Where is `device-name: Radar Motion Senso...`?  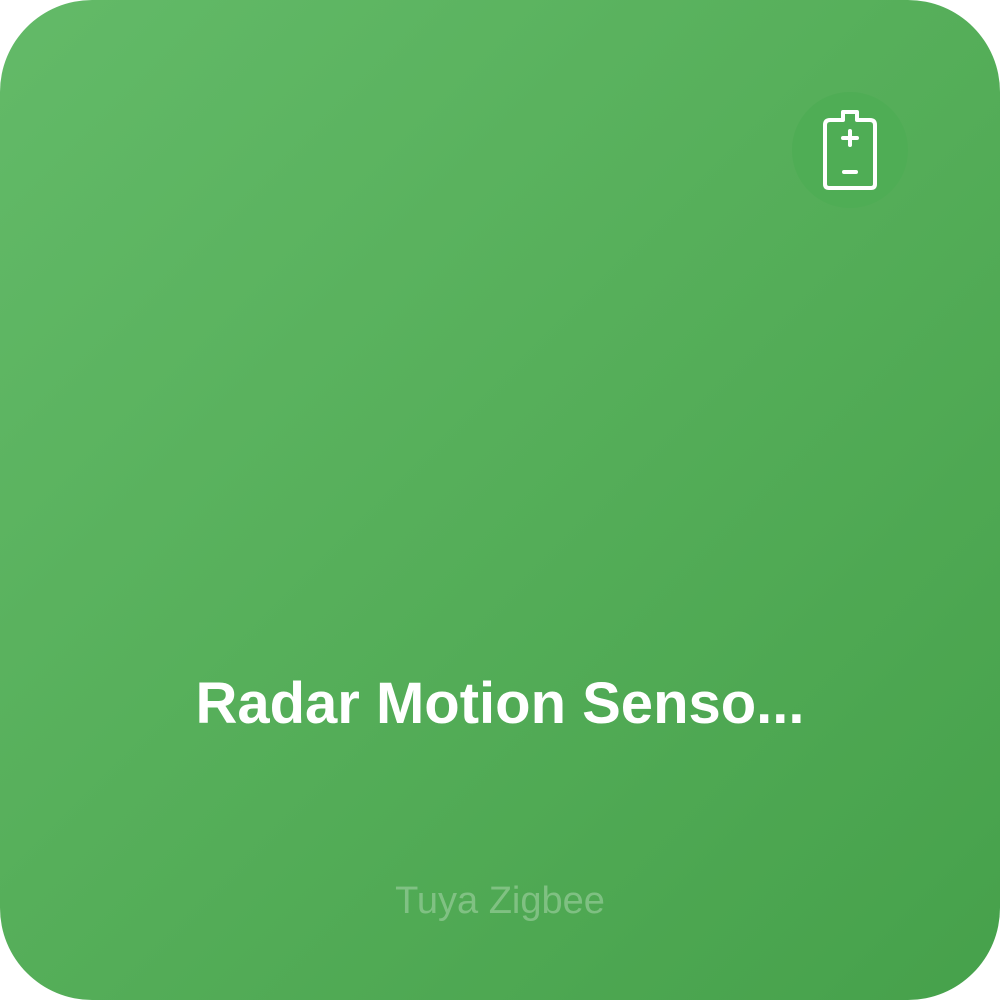
device-name: Radar Motion Senso... is located at coordinates (500, 703).